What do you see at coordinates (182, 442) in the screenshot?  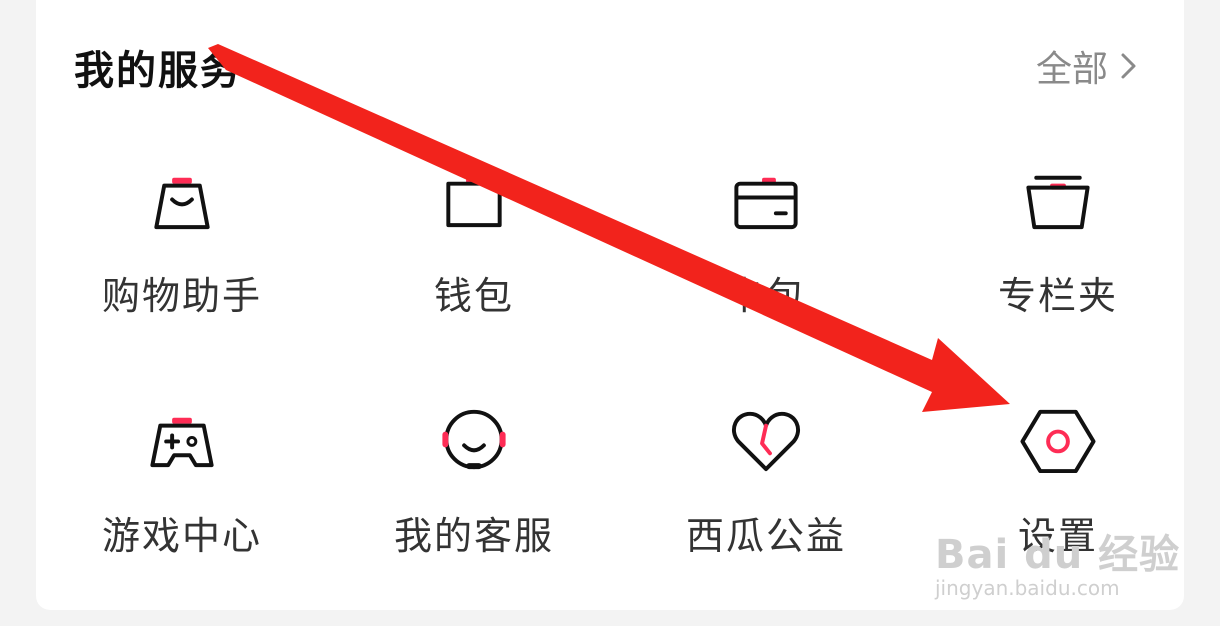 I see `gamepad-icon` at bounding box center [182, 442].